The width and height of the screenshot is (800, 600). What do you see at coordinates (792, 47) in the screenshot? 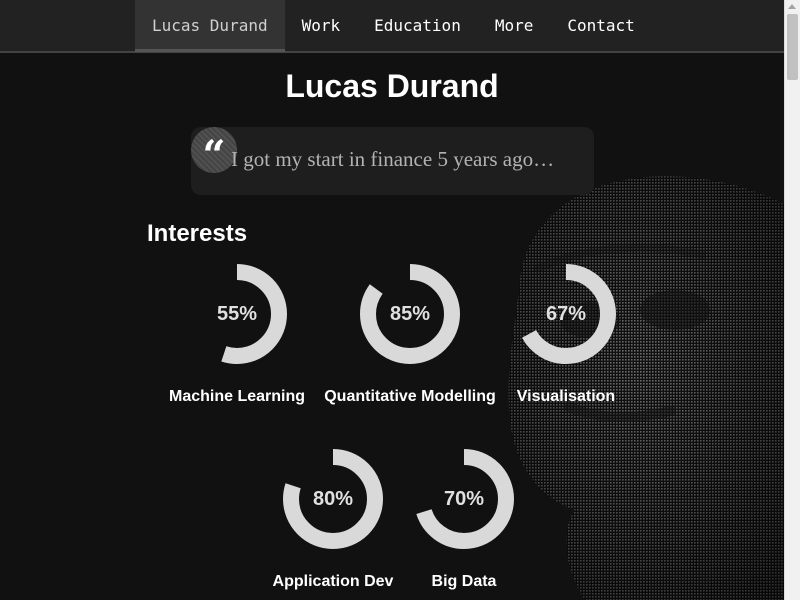
I see `scroll-thumb` at bounding box center [792, 47].